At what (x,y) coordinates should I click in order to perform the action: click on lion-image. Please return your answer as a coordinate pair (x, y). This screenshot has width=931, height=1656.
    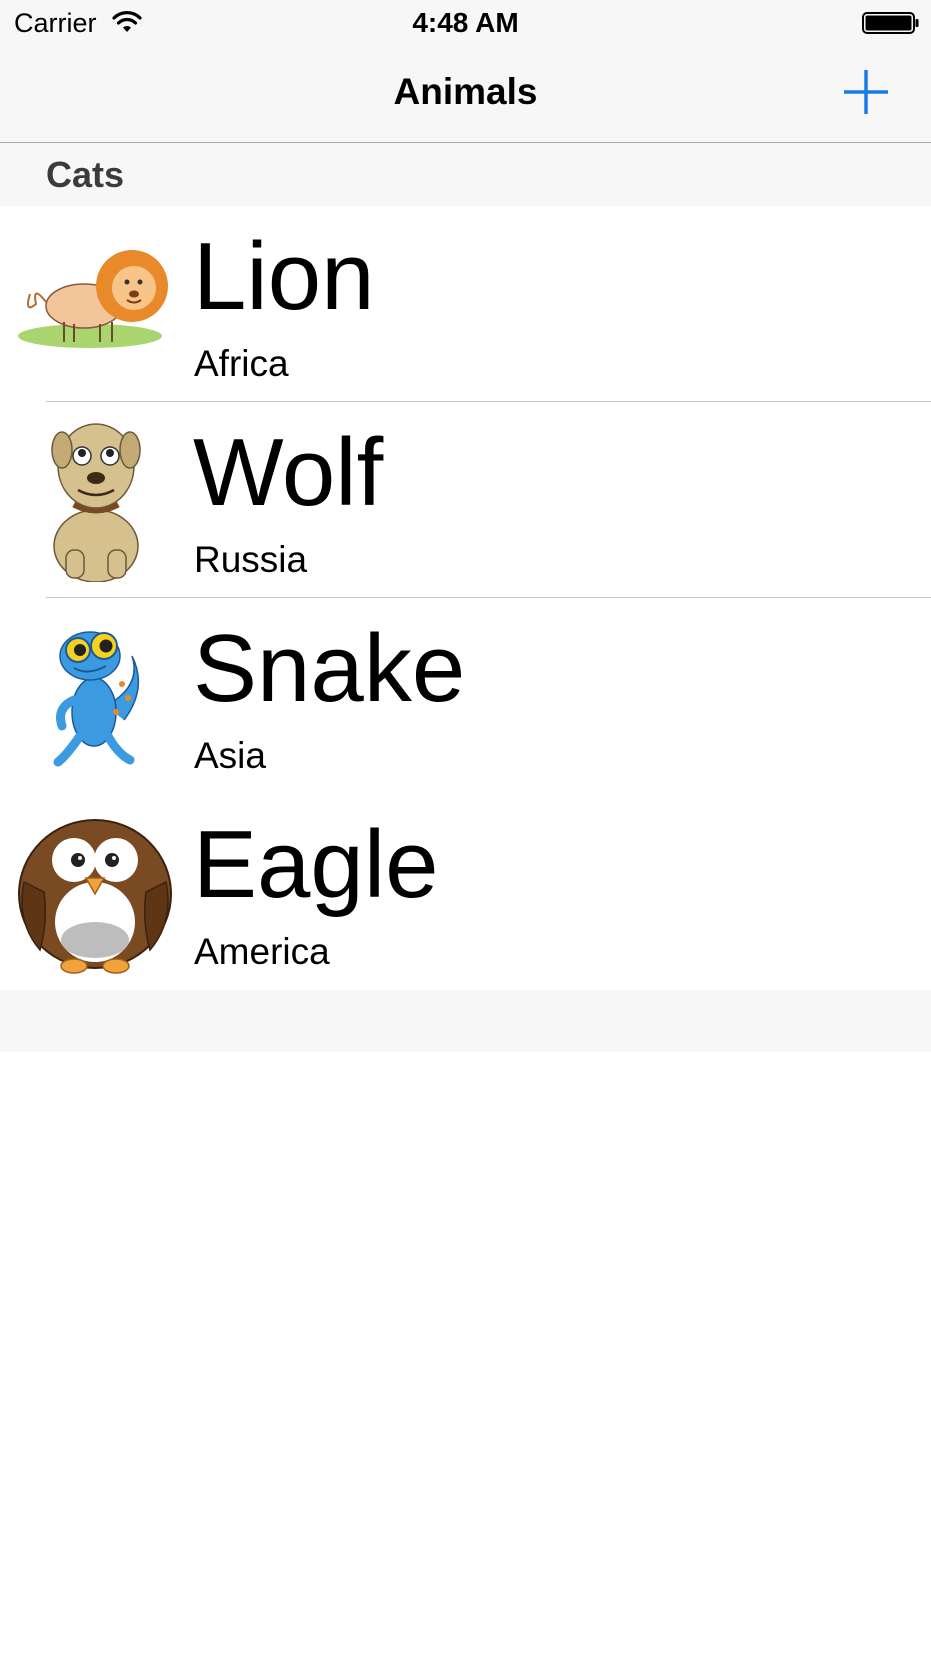
    Looking at the image, I should click on (93, 299).